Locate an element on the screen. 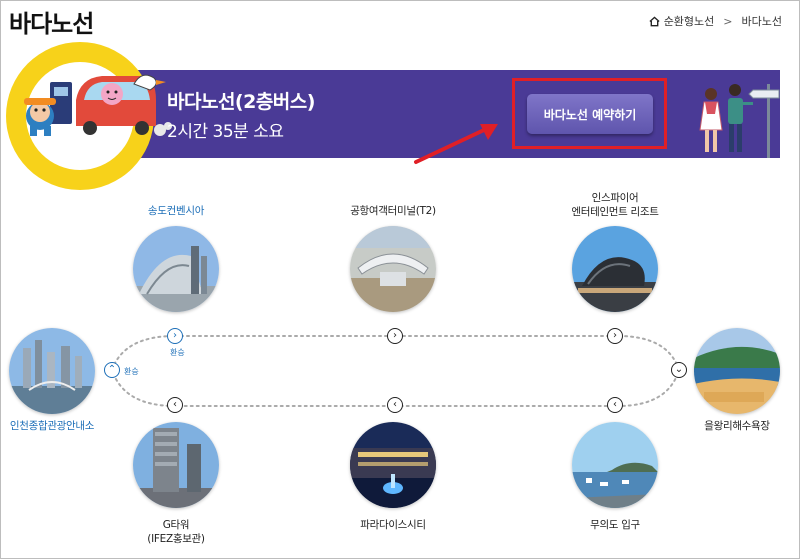 The image size is (800, 559). bus-mascot-illustration is located at coordinates (98, 105).